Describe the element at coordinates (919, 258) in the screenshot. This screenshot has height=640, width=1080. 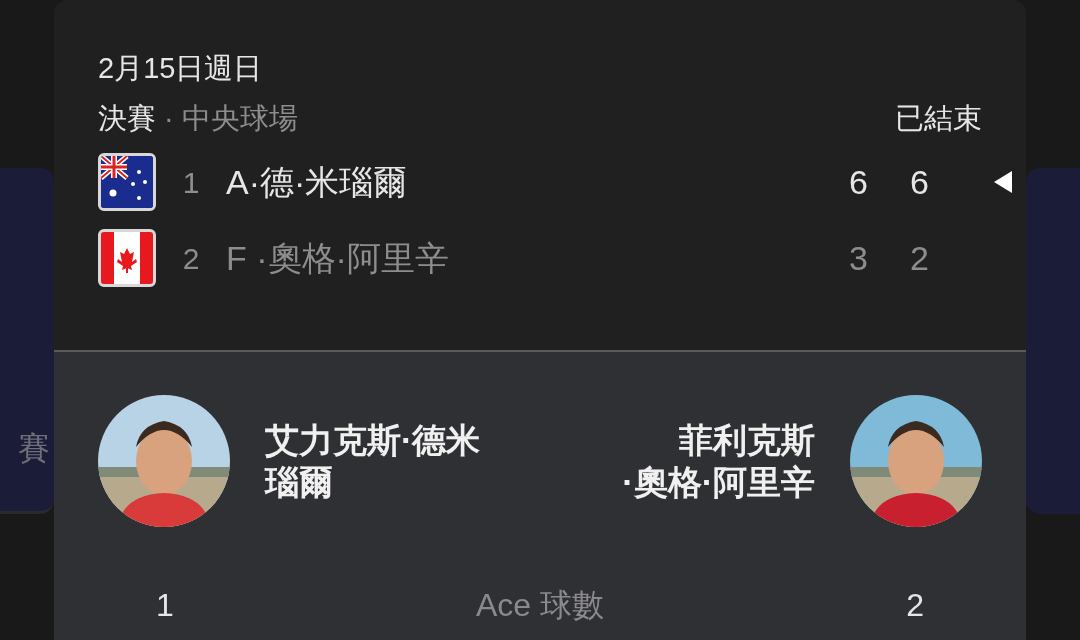
I see `set-score: 2` at that location.